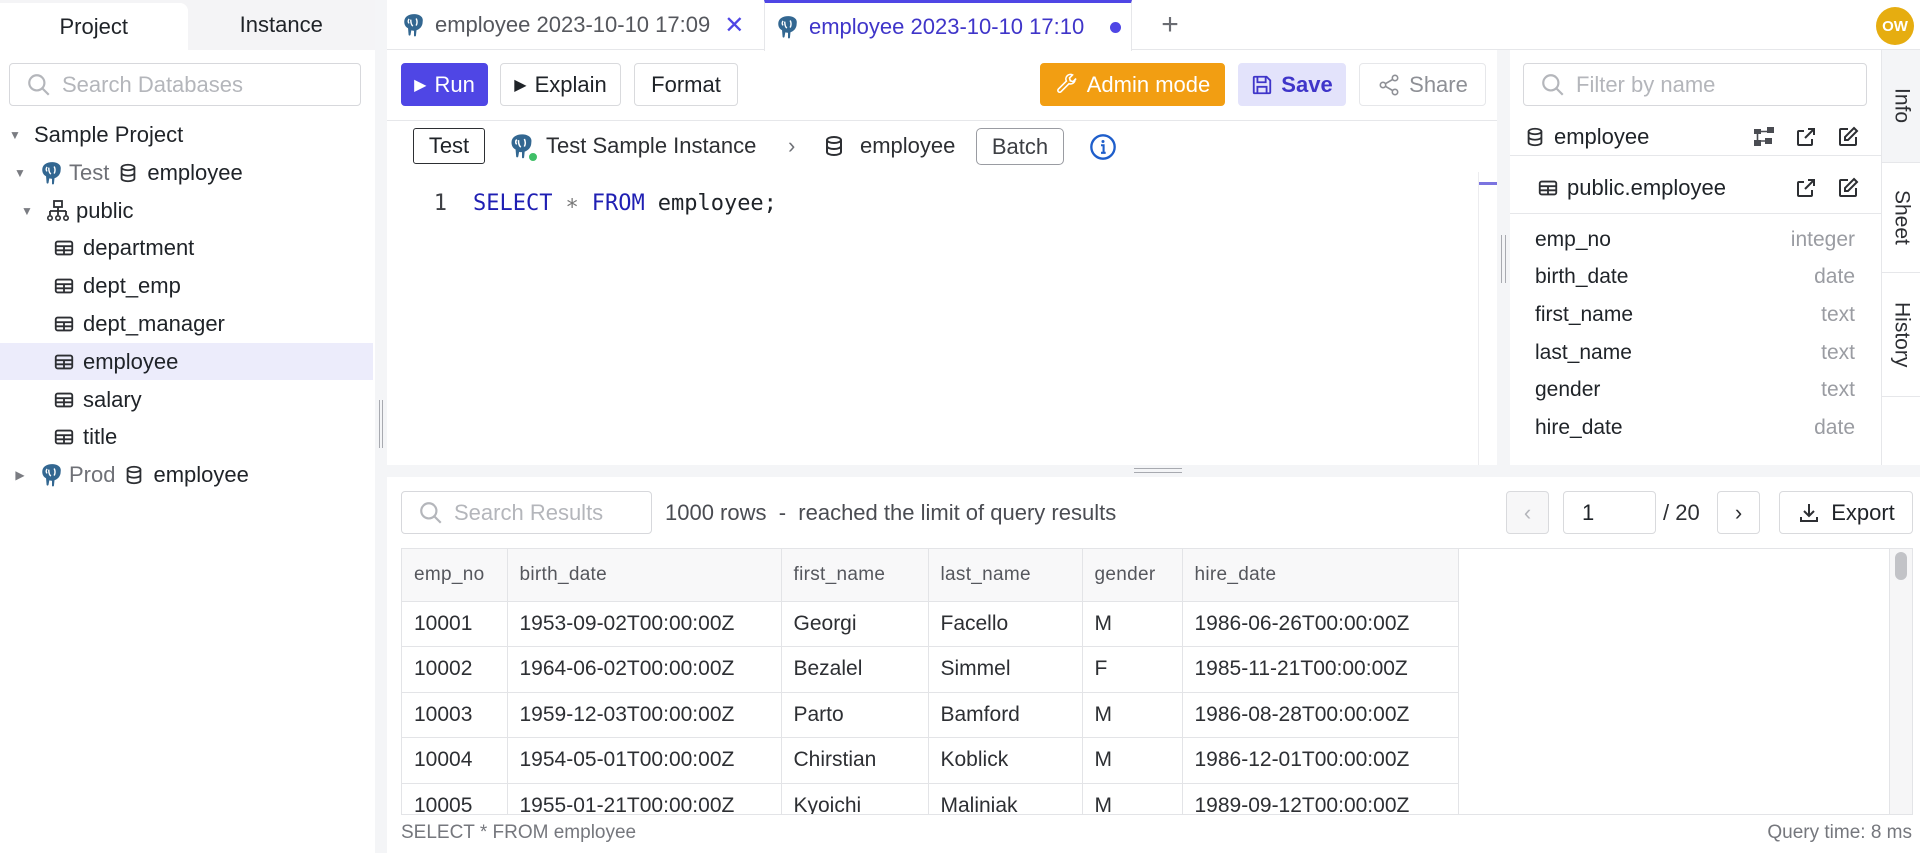 The width and height of the screenshot is (1920, 853). What do you see at coordinates (186, 285) in the screenshot?
I see `tree-table-dept-emp: dept_emp` at bounding box center [186, 285].